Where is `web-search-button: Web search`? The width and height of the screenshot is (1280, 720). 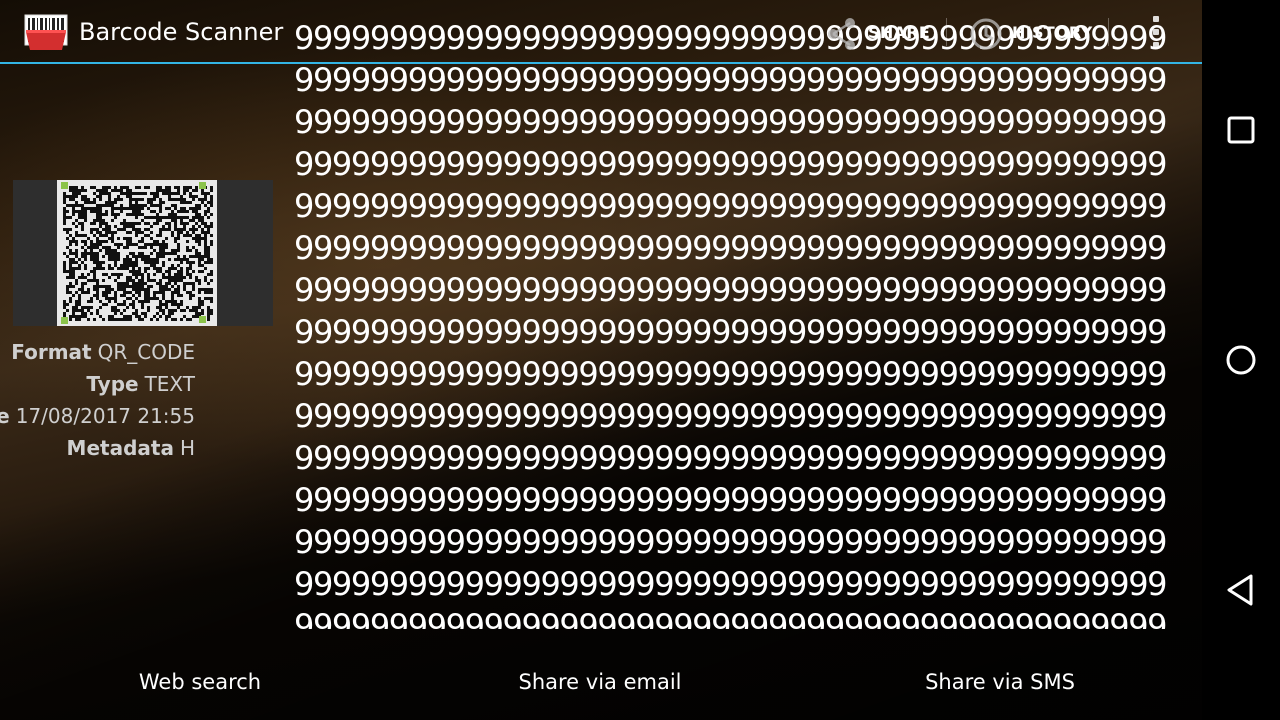 web-search-button: Web search is located at coordinates (200, 682).